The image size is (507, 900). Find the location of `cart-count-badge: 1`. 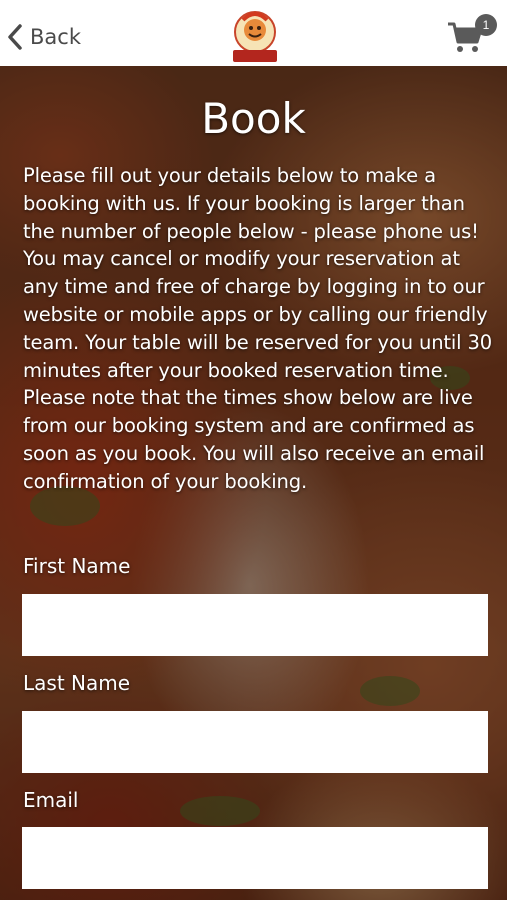

cart-count-badge: 1 is located at coordinates (486, 25).